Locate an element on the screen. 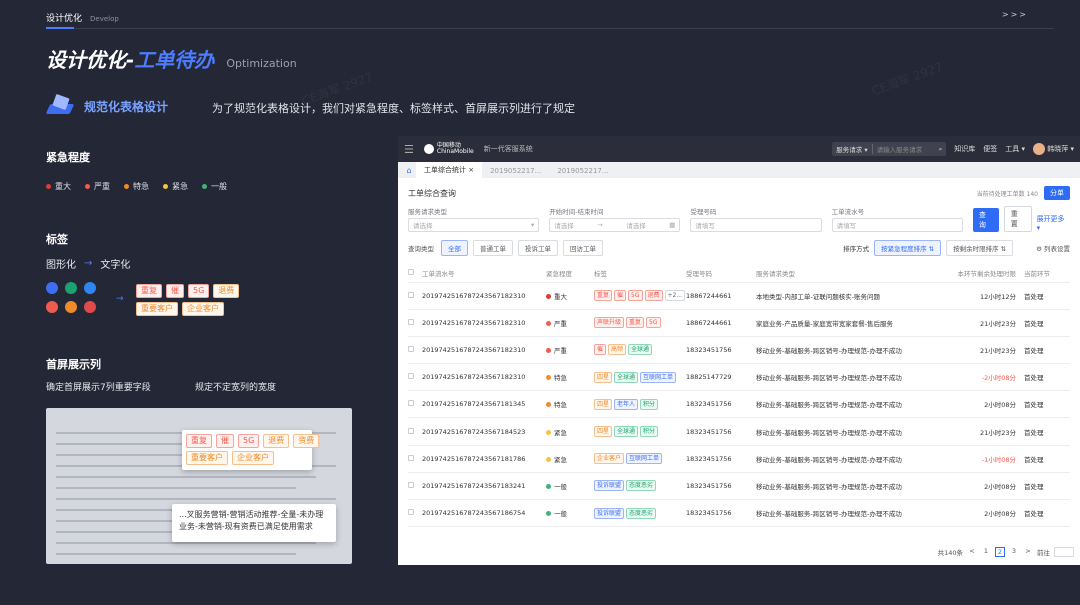 Image resolution: width=1080 pixels, height=605 pixels. query-chip: 回访工单 is located at coordinates (583, 248).